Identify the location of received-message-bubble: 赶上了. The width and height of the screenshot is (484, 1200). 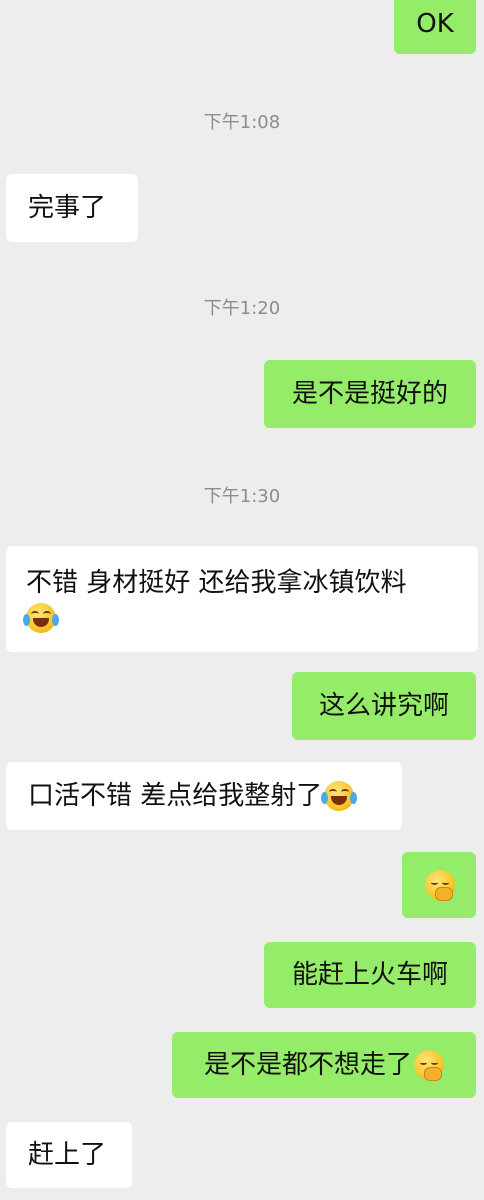
(69, 1155).